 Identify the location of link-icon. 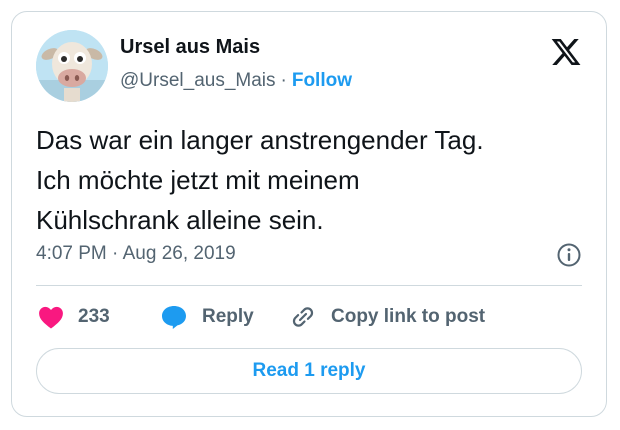
(303, 317).